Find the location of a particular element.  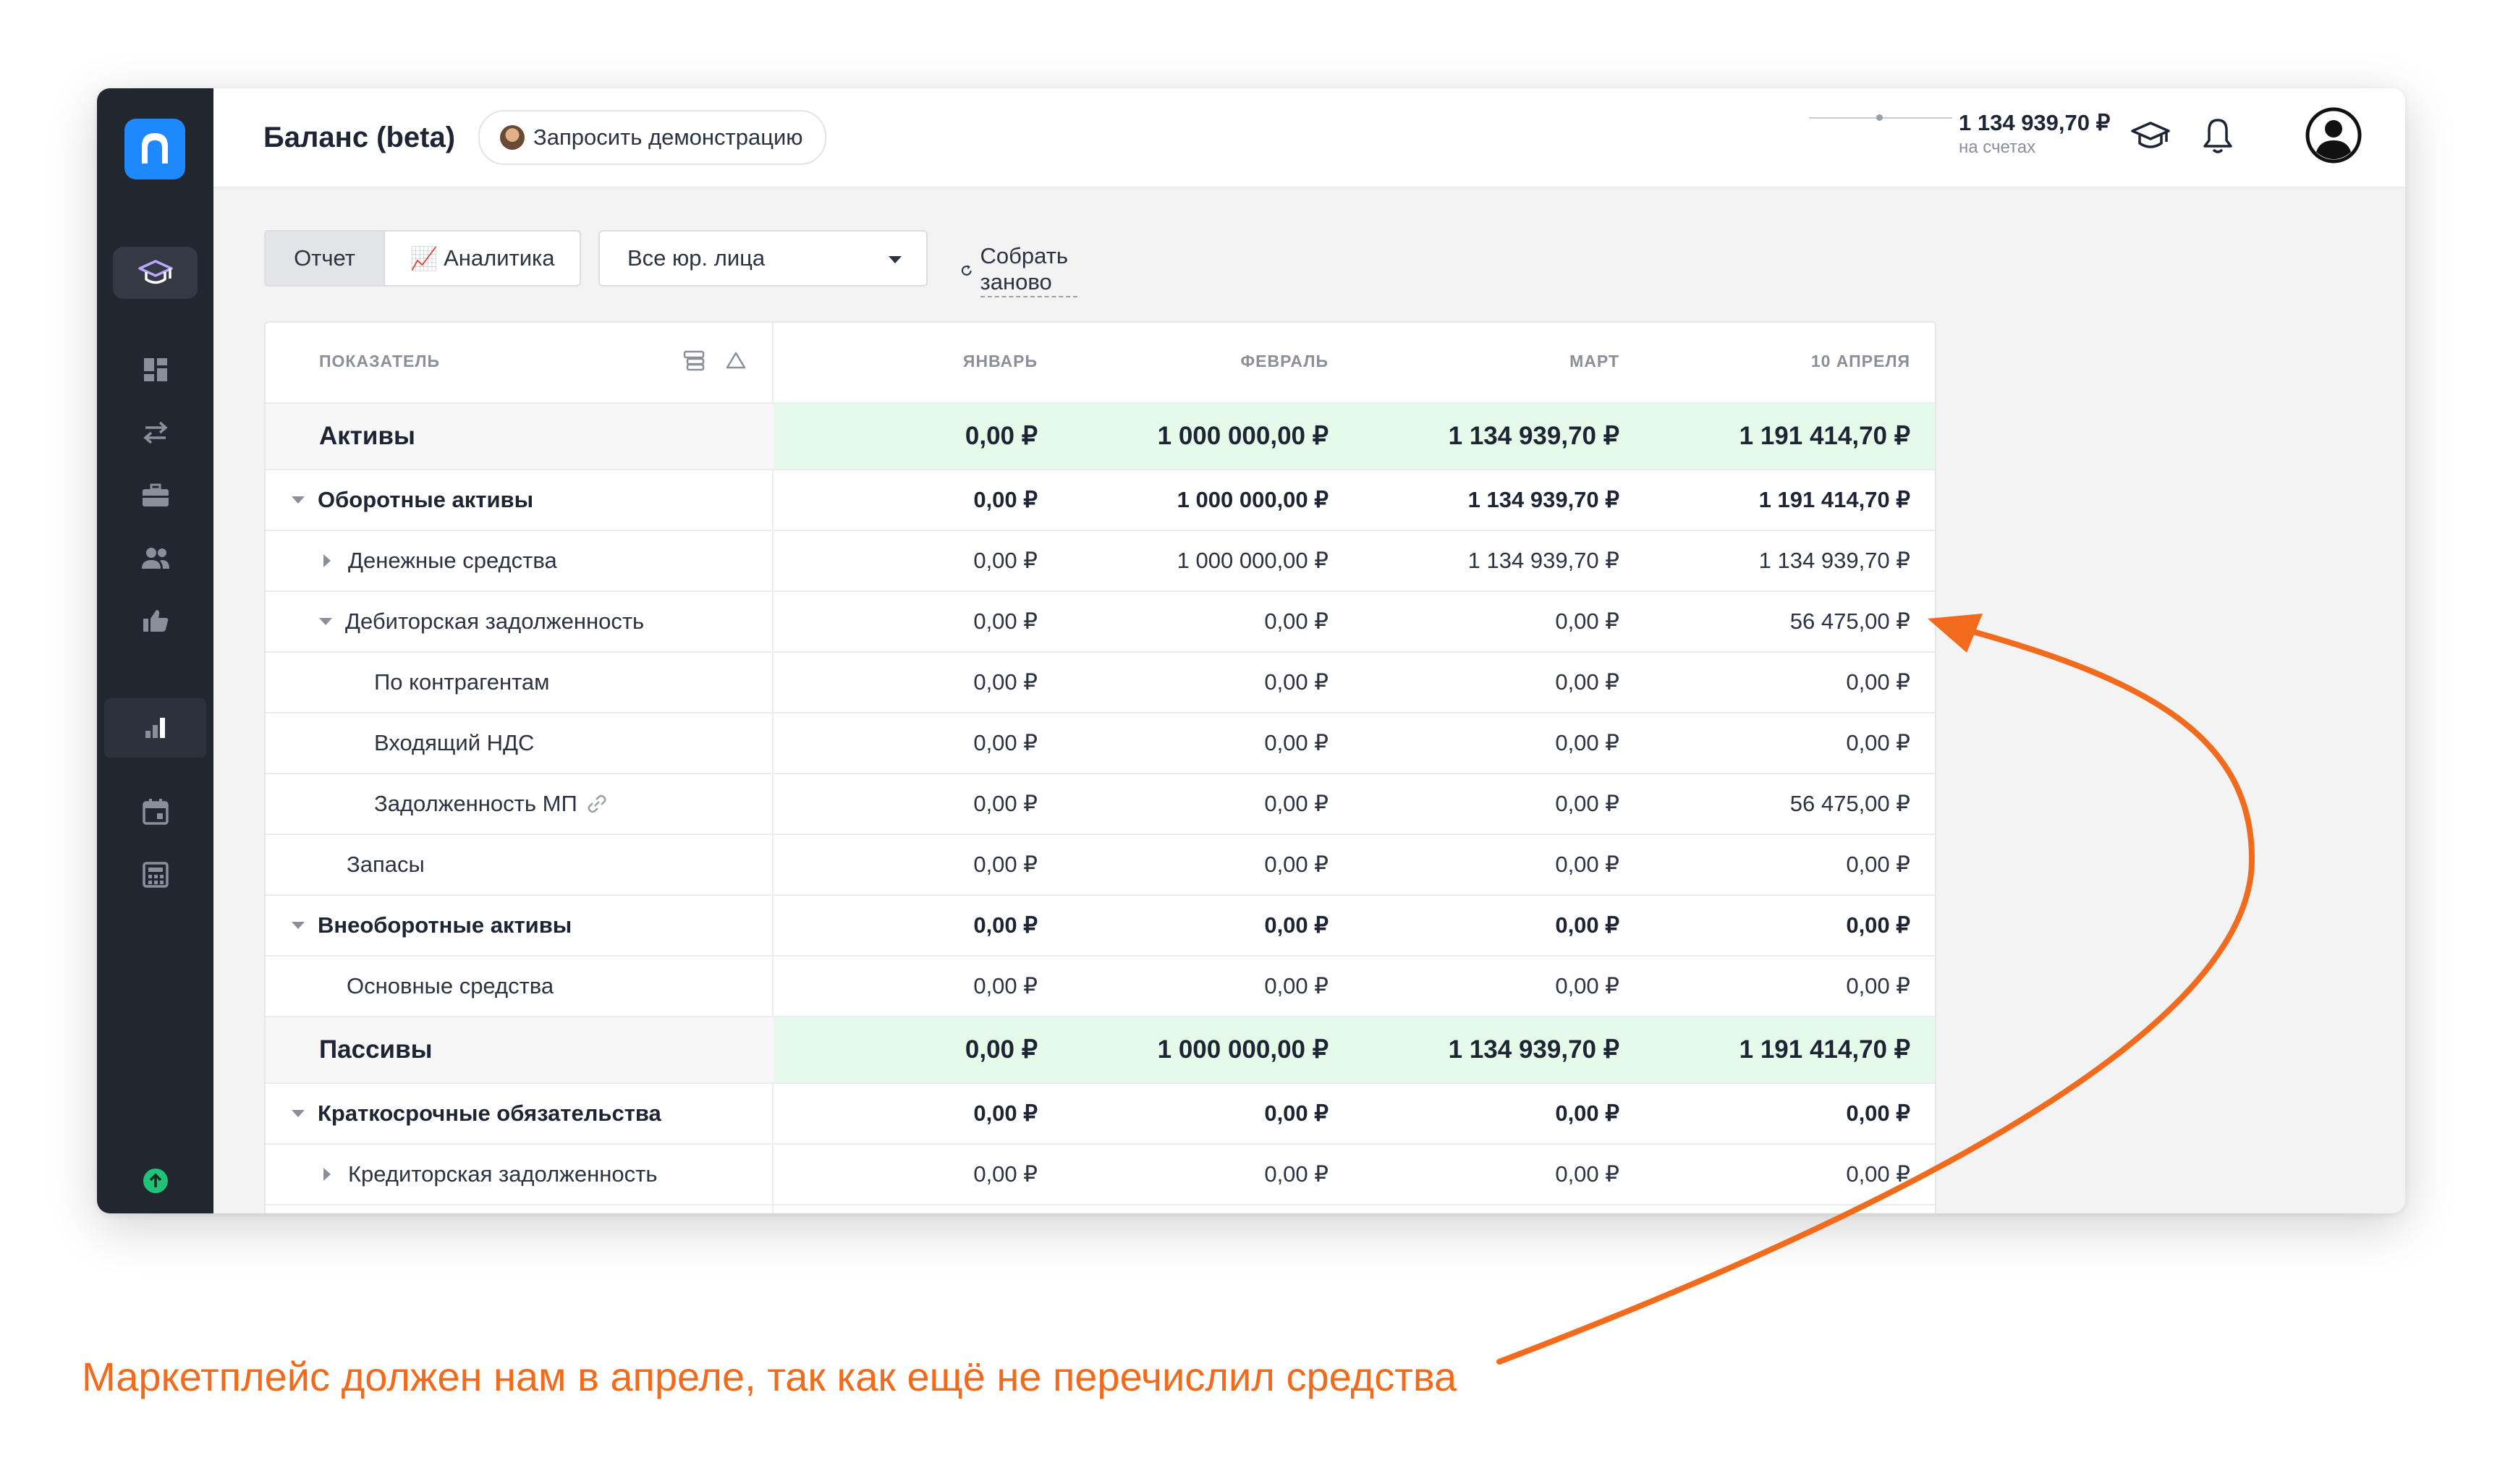

arrowhead-icon is located at coordinates (1955, 633).